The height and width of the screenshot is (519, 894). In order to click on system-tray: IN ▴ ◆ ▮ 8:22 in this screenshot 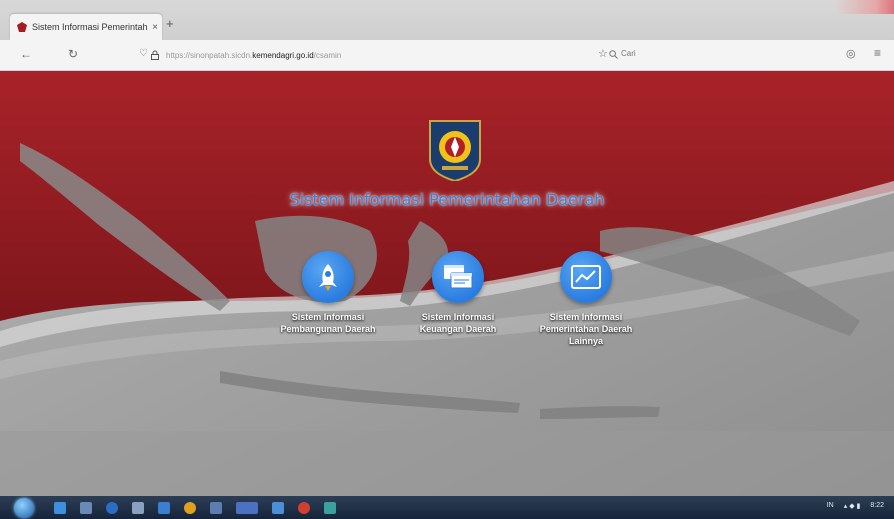, I will do `click(855, 506)`.